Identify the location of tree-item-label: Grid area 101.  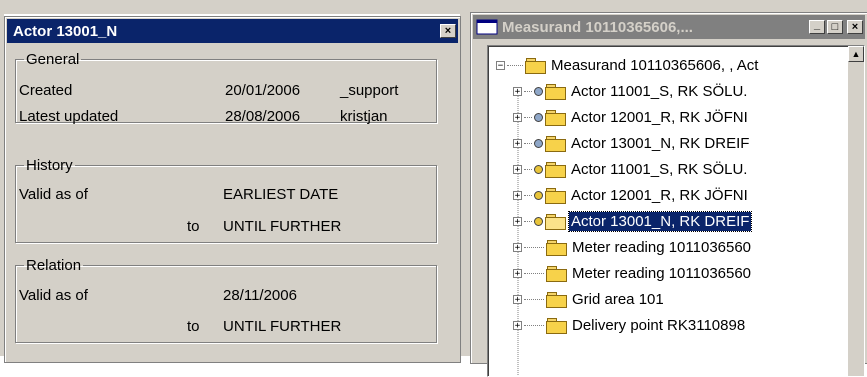
(618, 299).